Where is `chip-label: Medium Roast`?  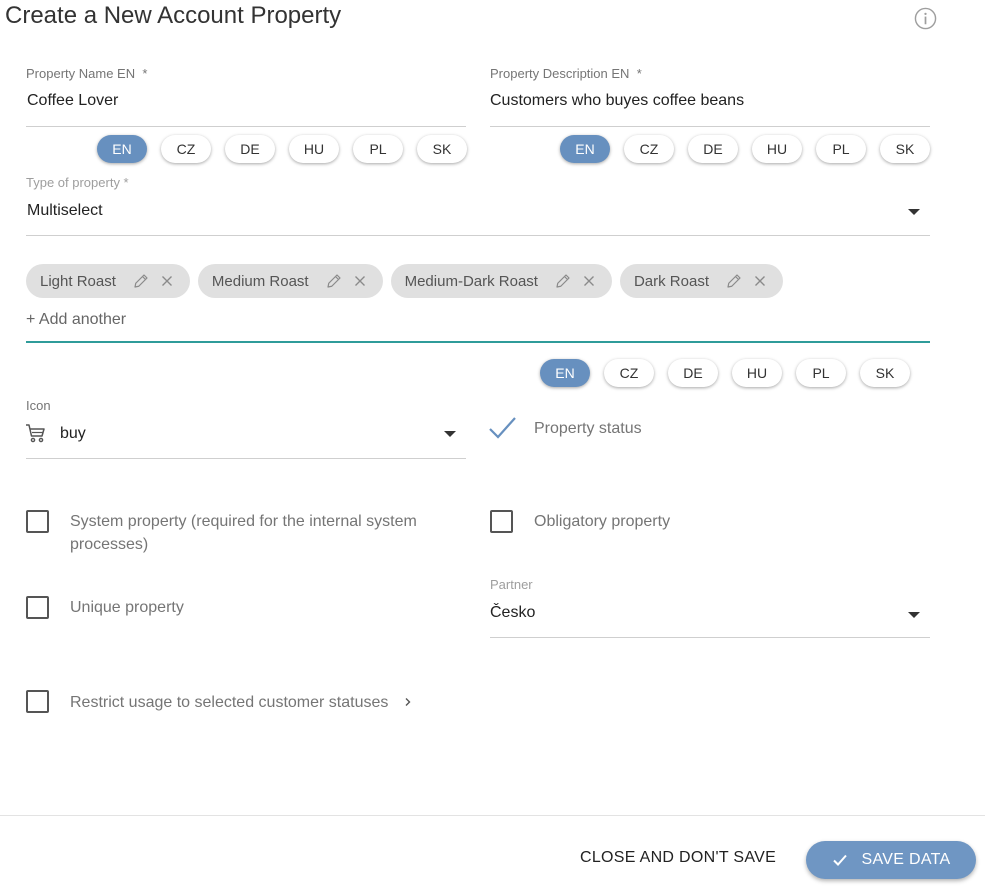 chip-label: Medium Roast is located at coordinates (260, 281).